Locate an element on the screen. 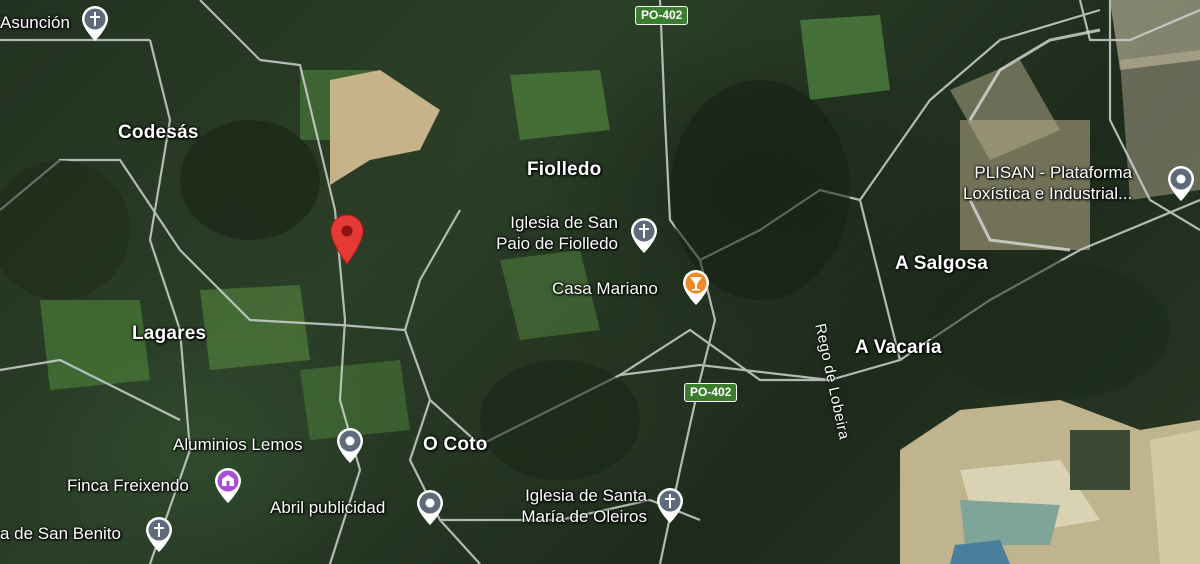 The image size is (1200, 564). poi-label-abril-publicidad: Abril publicidad is located at coordinates (327, 507).